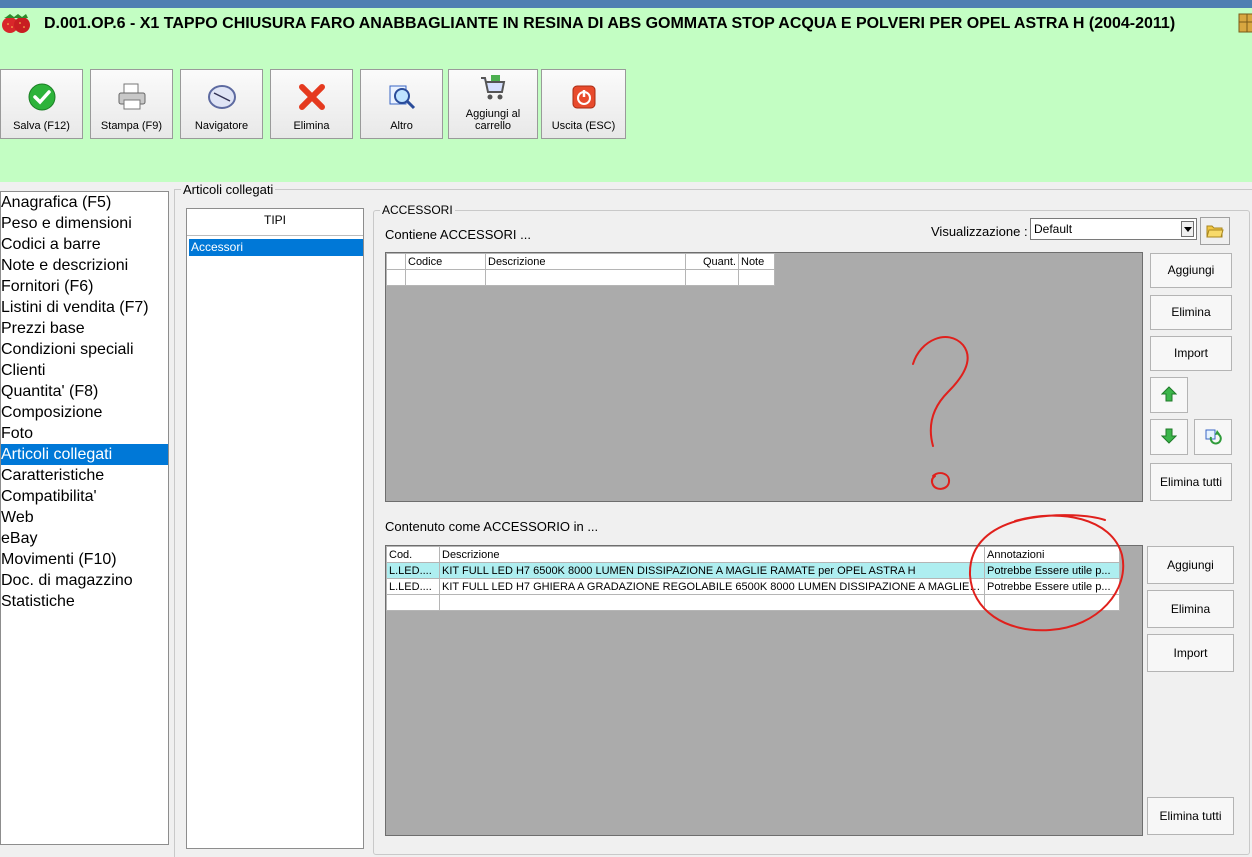 The height and width of the screenshot is (857, 1252). I want to click on cart-icon, so click(493, 87).